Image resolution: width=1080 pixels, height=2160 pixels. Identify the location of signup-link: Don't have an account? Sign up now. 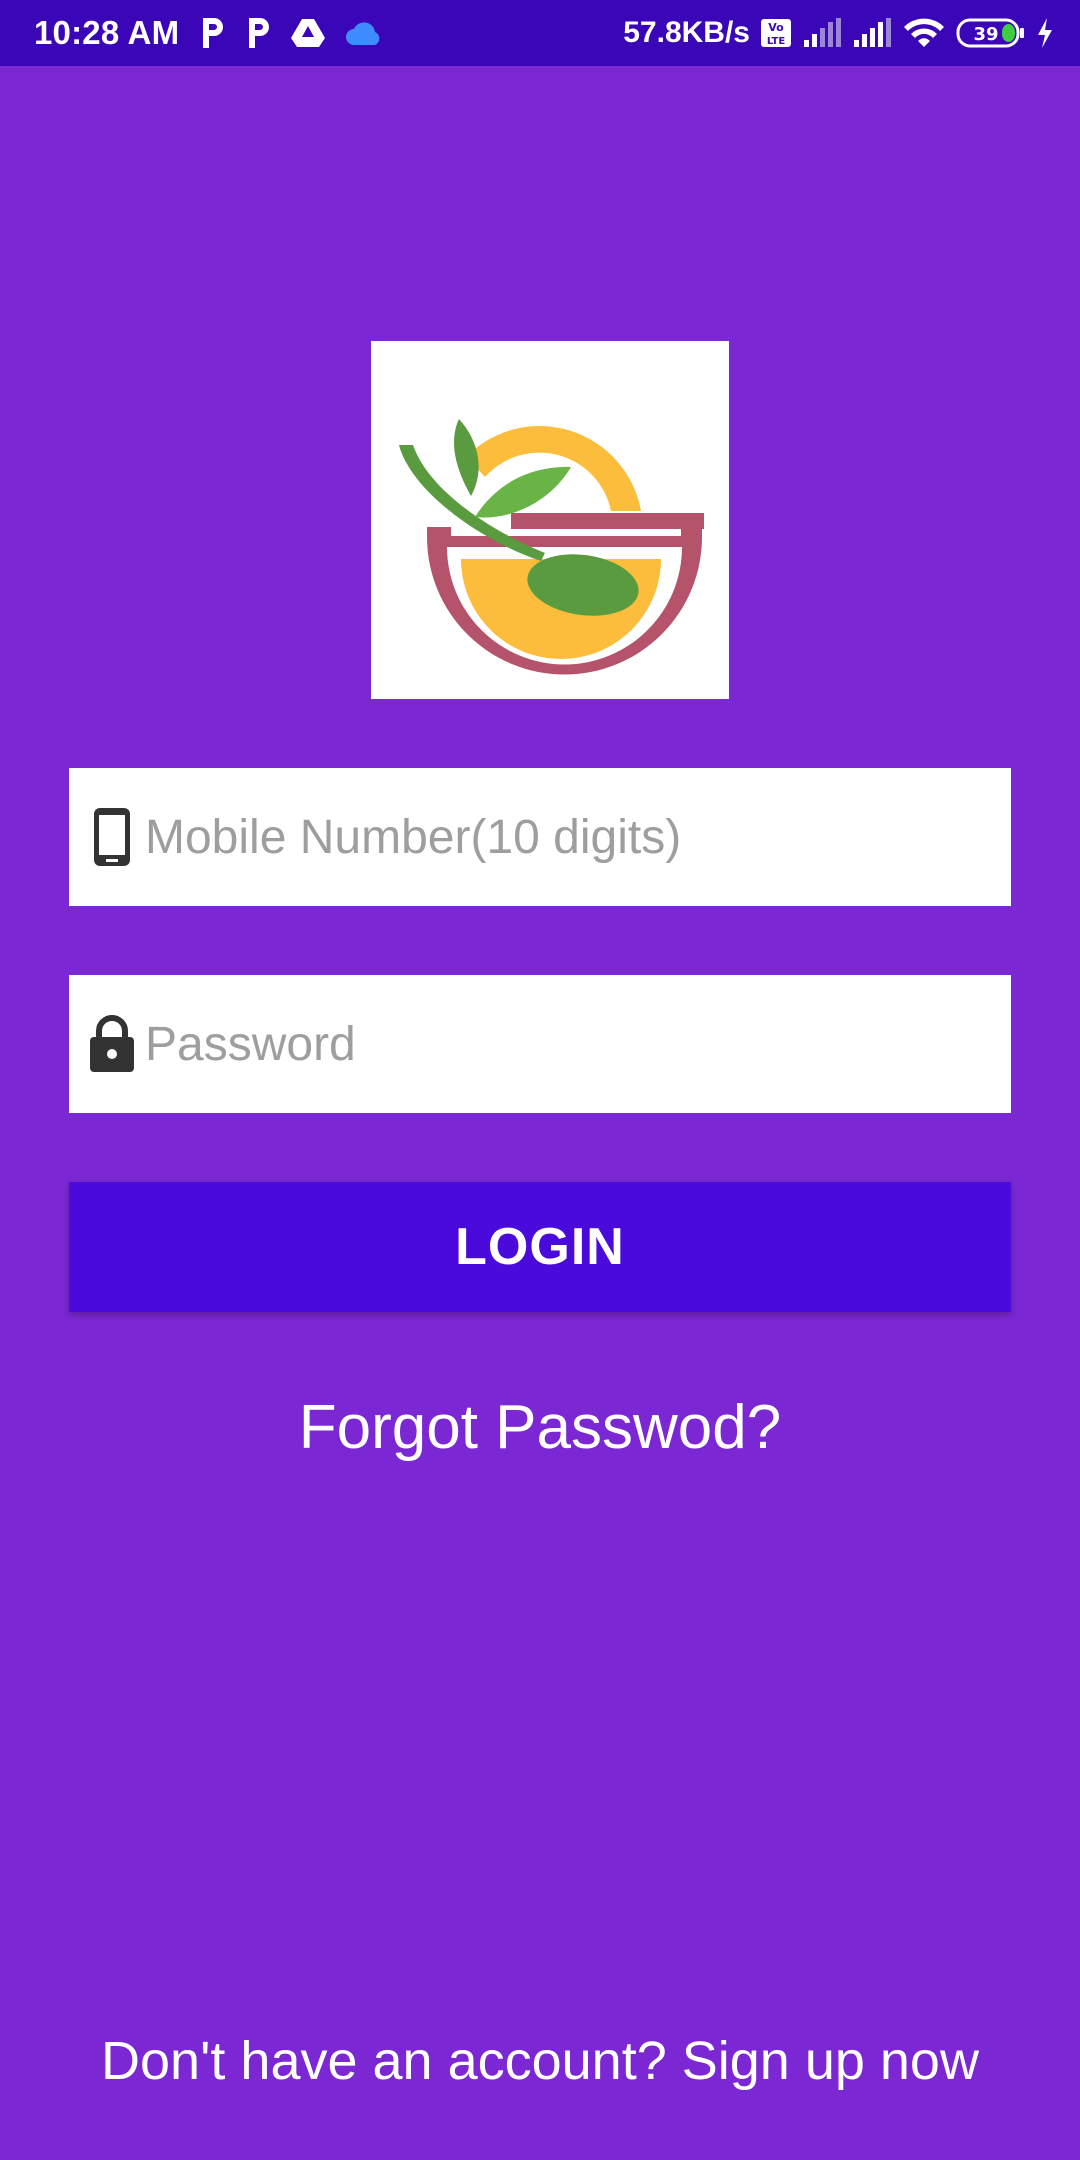
(540, 2061).